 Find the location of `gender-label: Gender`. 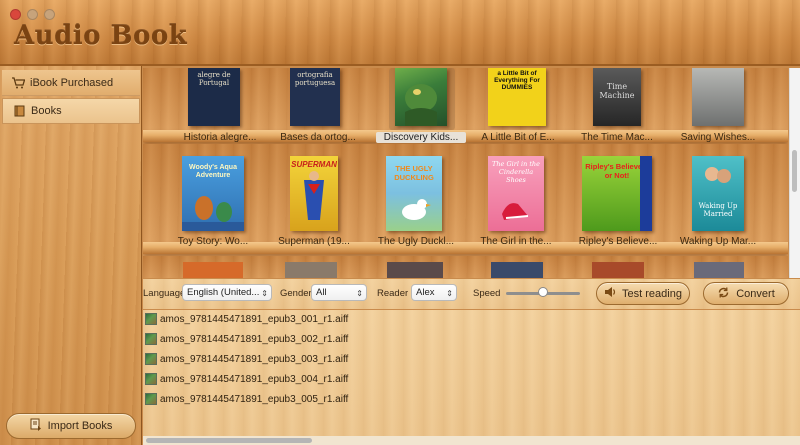

gender-label: Gender is located at coordinates (296, 293).